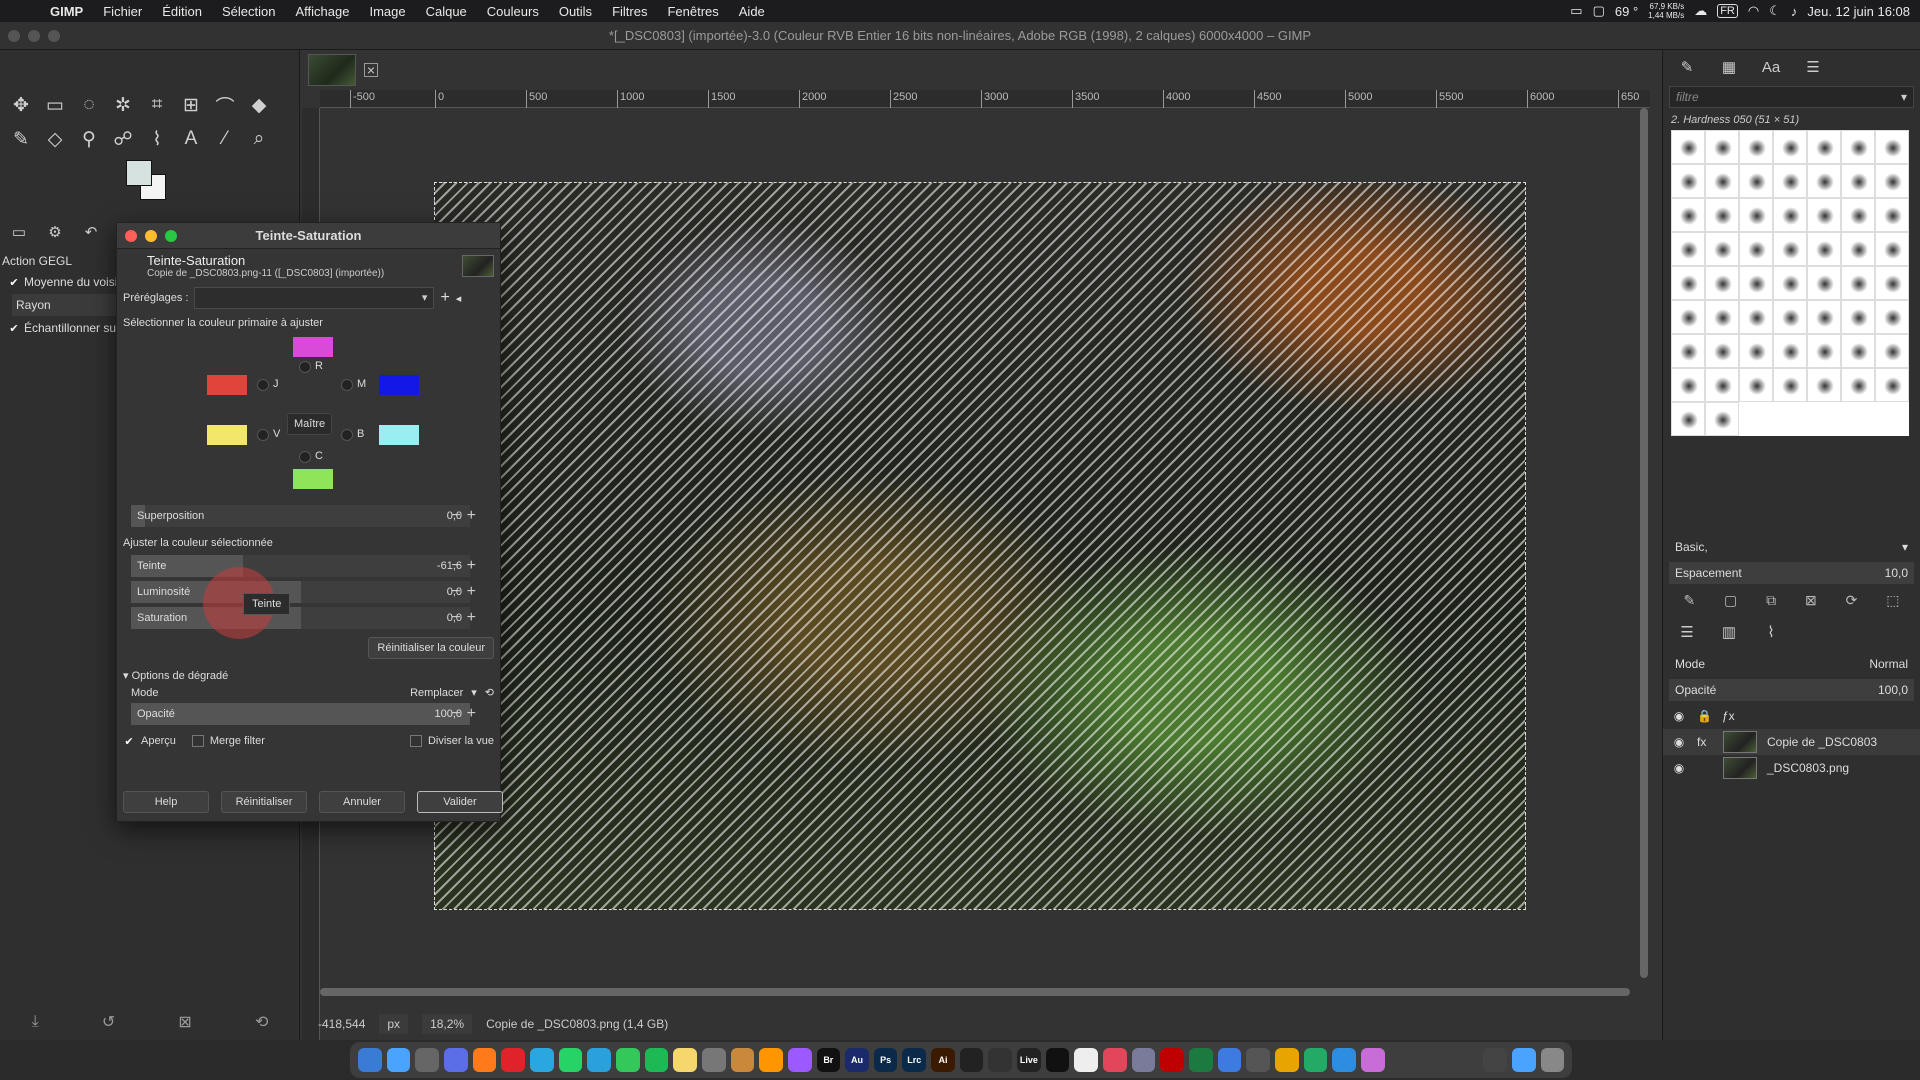  What do you see at coordinates (885, 1060) in the screenshot?
I see `photoshop-icon: Ps` at bounding box center [885, 1060].